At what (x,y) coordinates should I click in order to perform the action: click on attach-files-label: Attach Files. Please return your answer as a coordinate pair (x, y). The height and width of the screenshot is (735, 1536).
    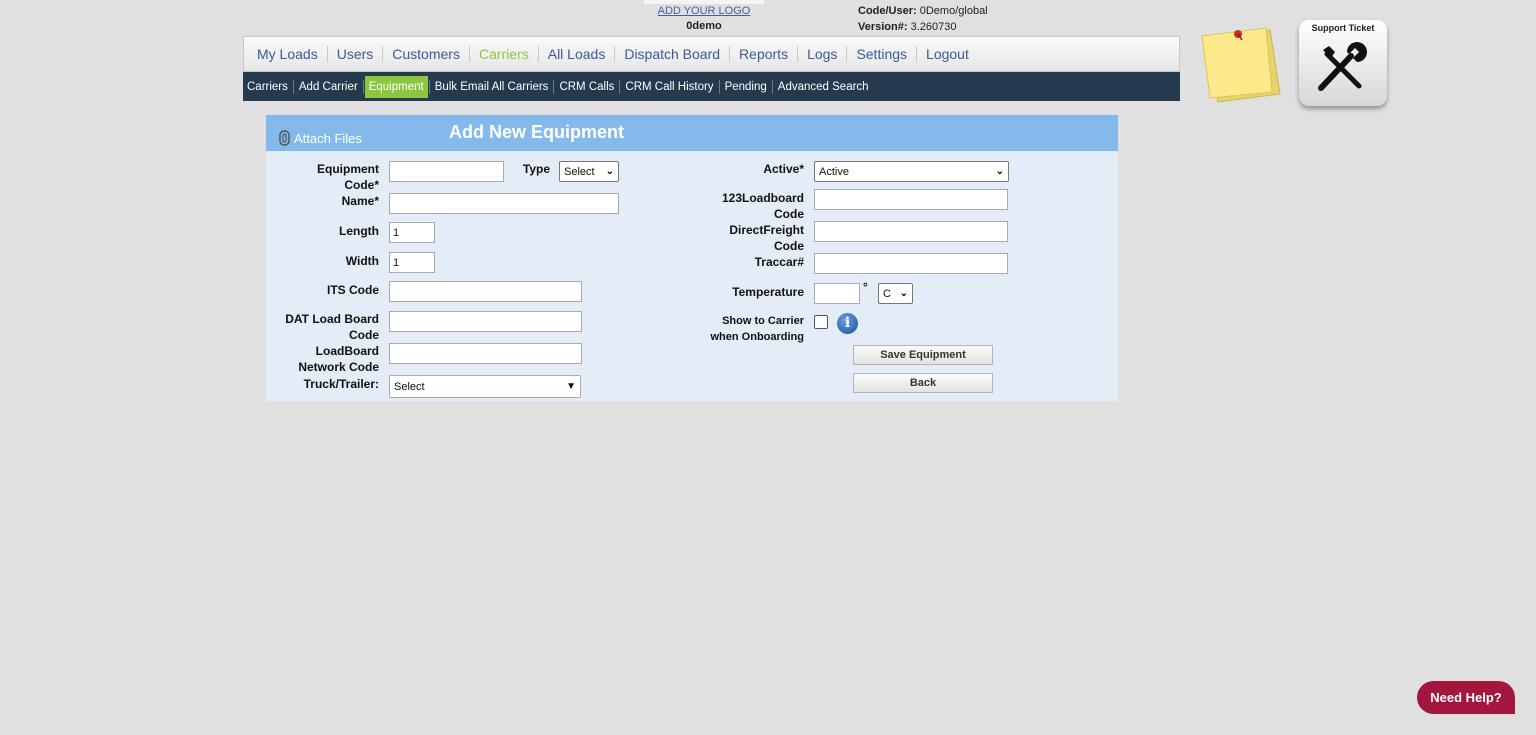
    Looking at the image, I should click on (328, 138).